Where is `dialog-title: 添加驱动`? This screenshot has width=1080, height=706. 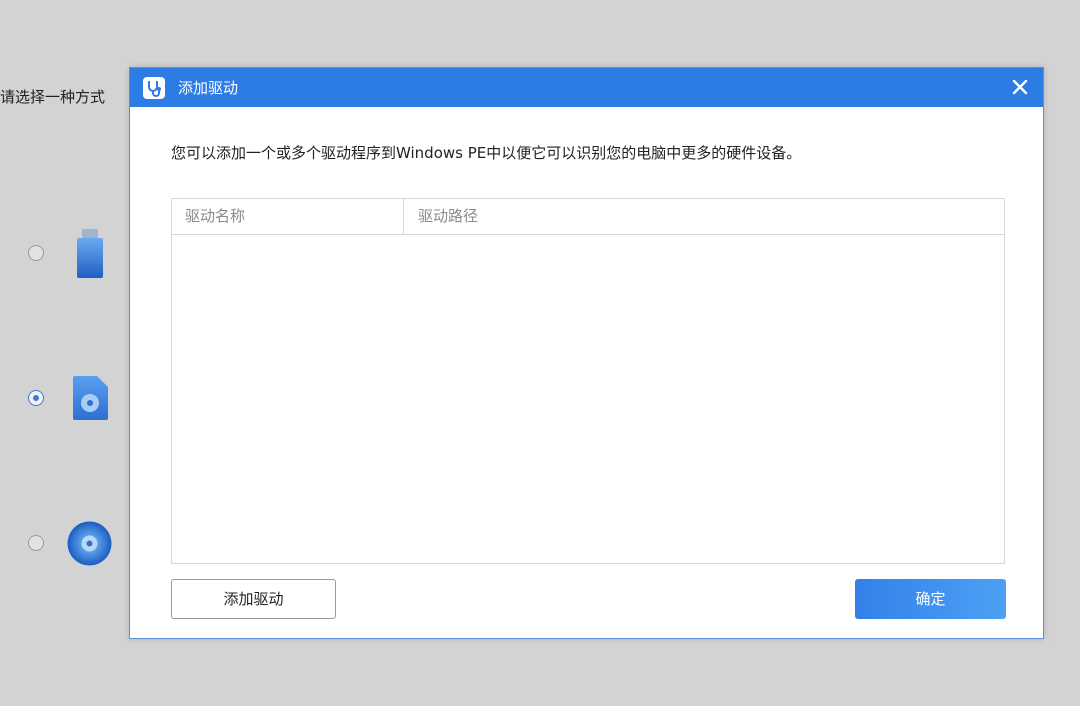
dialog-title: 添加驱动 is located at coordinates (208, 88).